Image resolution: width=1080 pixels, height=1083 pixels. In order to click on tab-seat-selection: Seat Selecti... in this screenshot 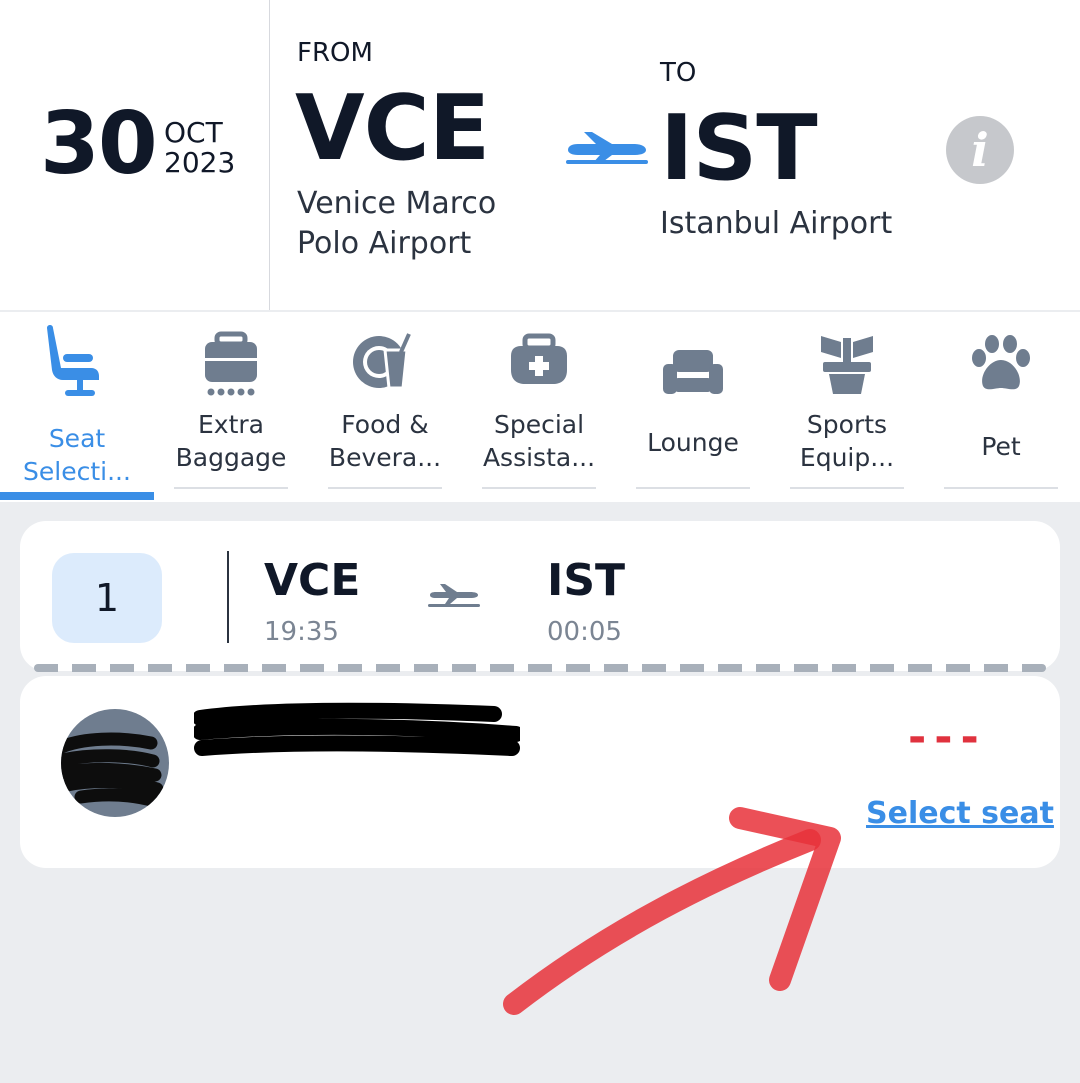, I will do `click(77, 407)`.